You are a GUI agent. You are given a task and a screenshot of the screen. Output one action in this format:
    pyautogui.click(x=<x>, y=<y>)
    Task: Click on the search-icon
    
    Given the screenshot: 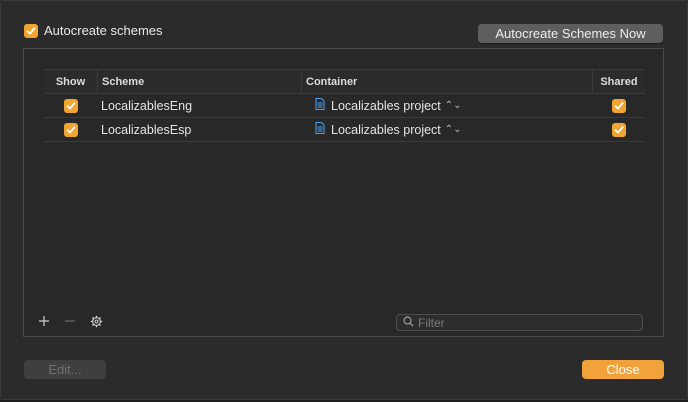 What is the action you would take?
    pyautogui.click(x=408, y=322)
    